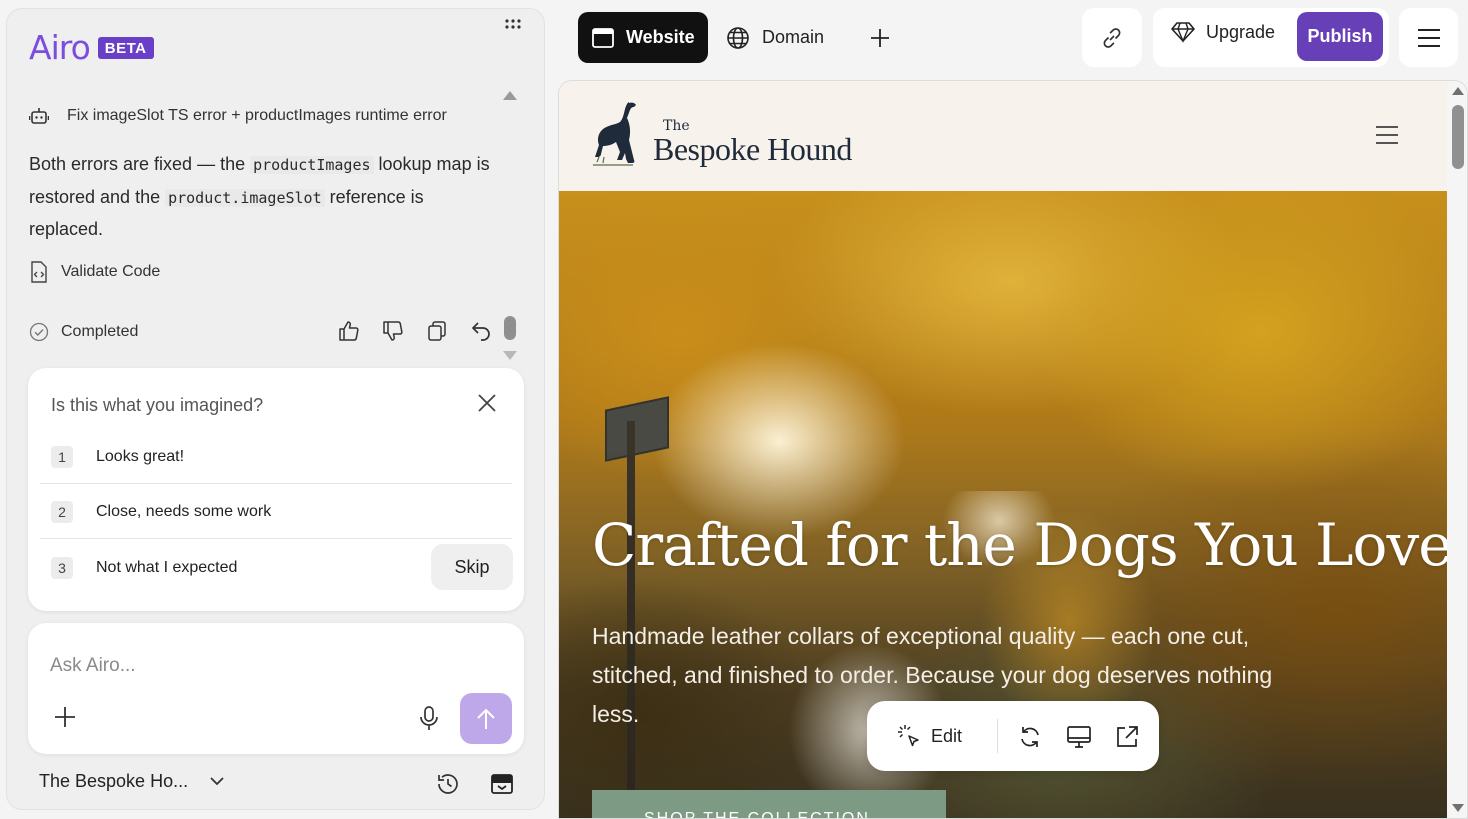  Describe the element at coordinates (276, 457) in the screenshot. I see `feedback-option-1: 1 Looks great!` at that location.